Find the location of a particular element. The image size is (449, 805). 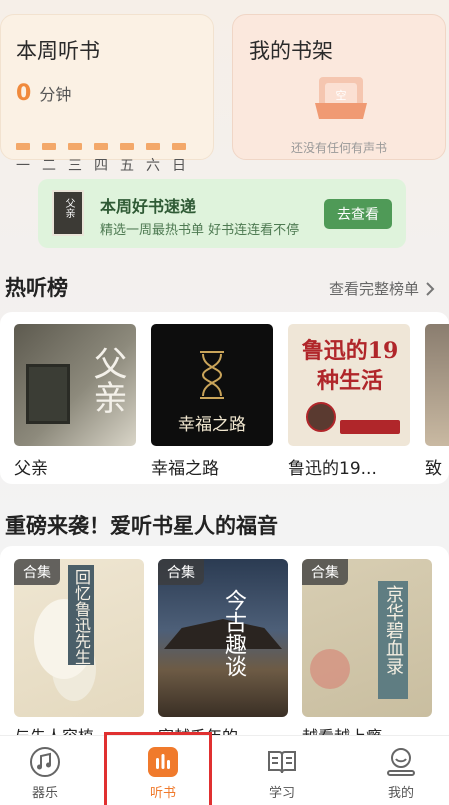

collection-cover: 回忆鲁迅先生 合集 is located at coordinates (79, 638).